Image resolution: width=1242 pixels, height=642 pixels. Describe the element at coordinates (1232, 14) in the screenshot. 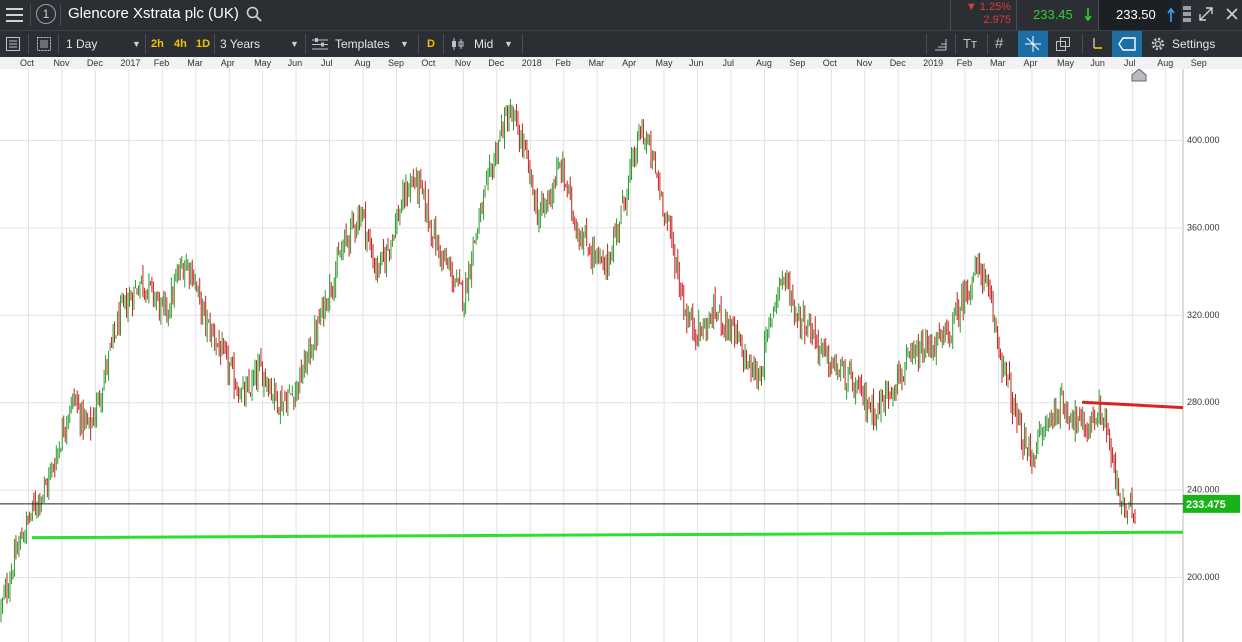

I see `close-icon` at that location.